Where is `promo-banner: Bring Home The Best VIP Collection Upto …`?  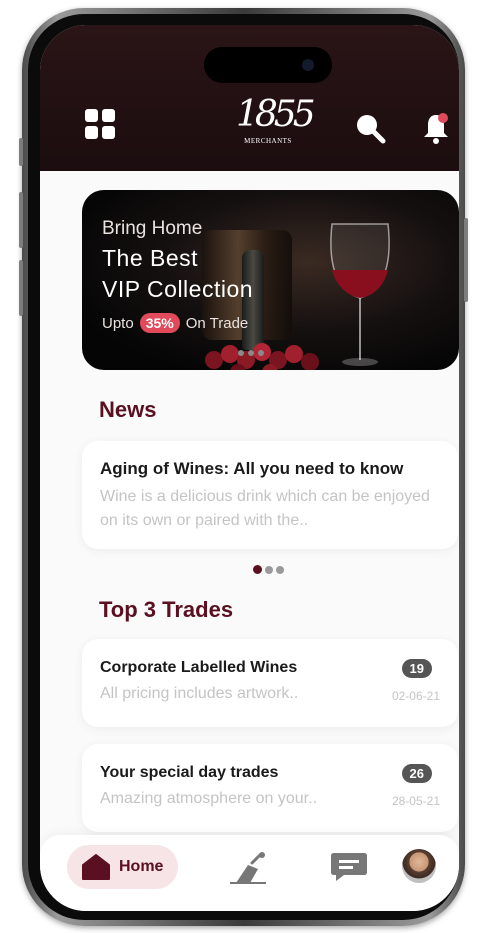 promo-banner: Bring Home The Best VIP Collection Upto … is located at coordinates (270, 280).